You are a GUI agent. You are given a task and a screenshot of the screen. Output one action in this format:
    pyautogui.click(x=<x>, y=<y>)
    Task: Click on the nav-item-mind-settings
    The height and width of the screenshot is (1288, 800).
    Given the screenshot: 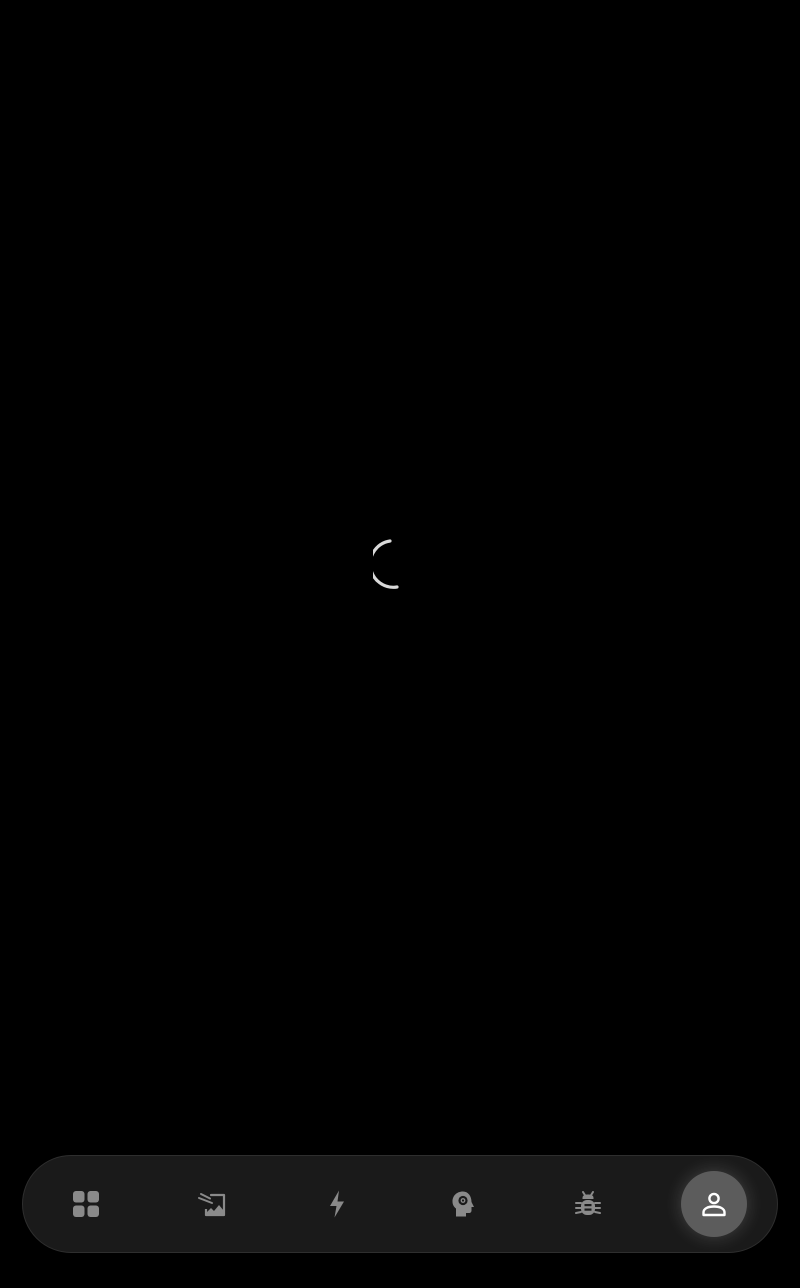 What is the action you would take?
    pyautogui.click(x=463, y=1204)
    